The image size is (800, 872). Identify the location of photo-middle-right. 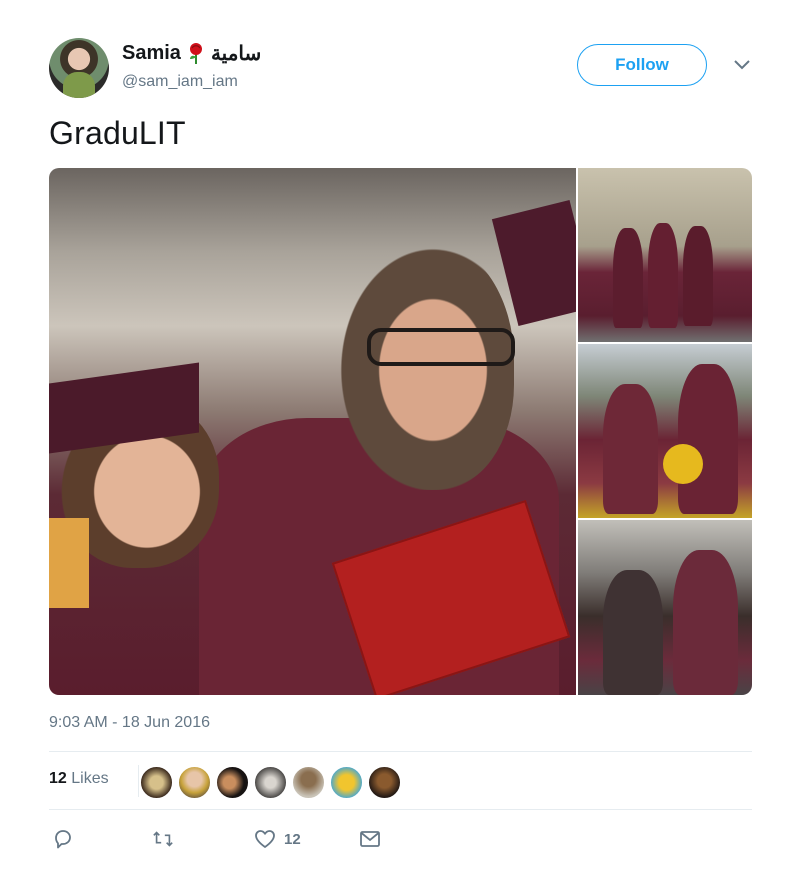
(665, 431).